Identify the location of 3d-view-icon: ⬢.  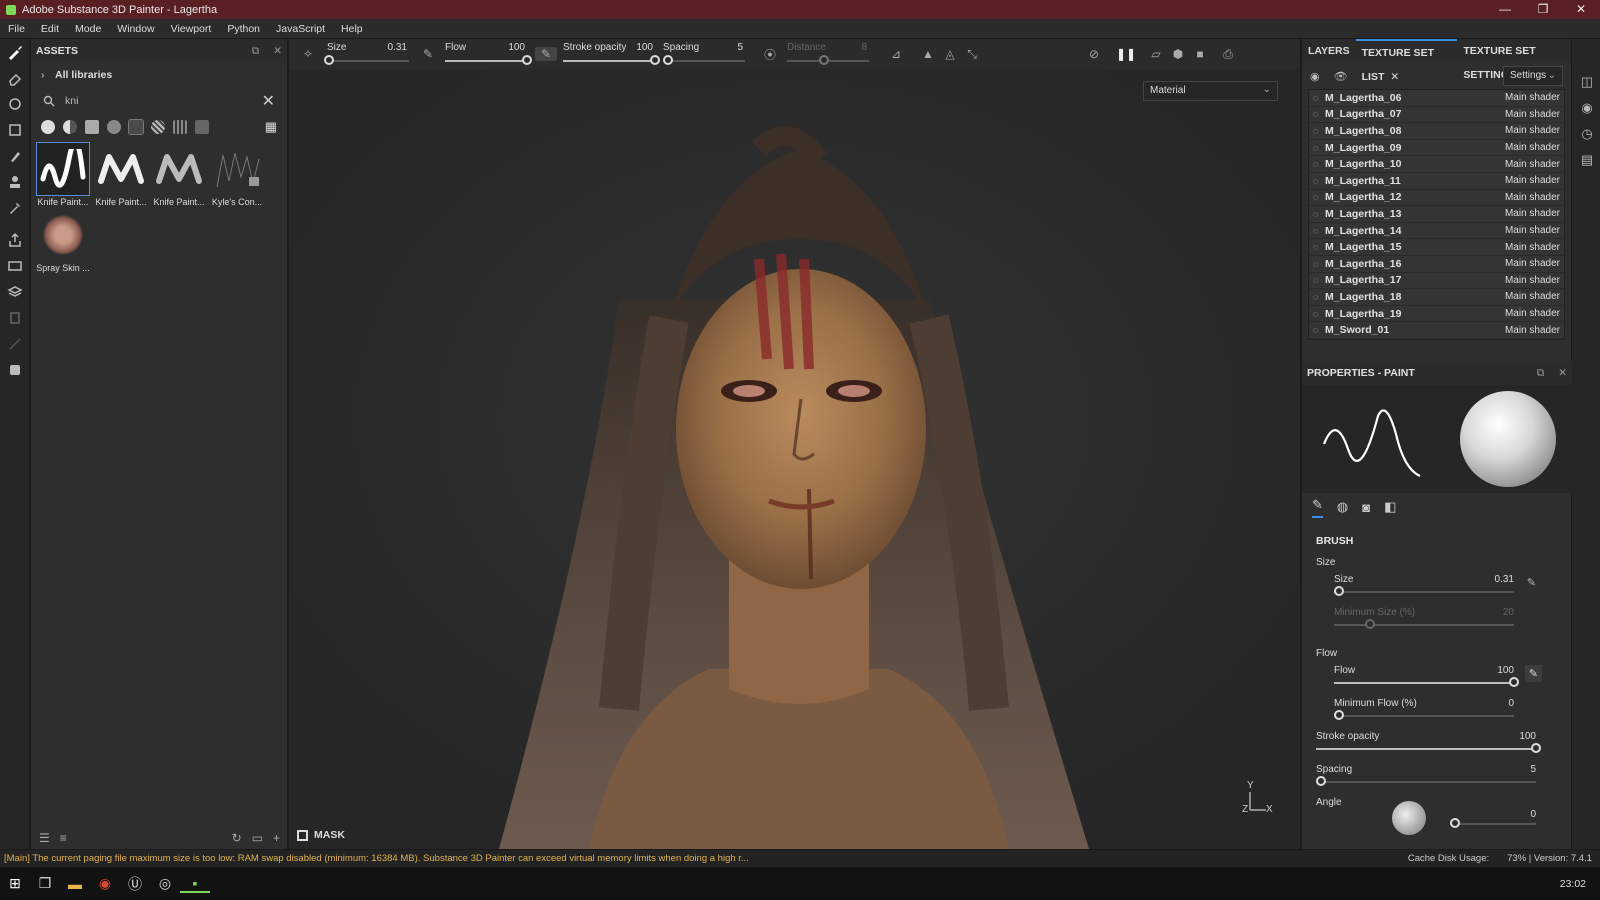
(1178, 54).